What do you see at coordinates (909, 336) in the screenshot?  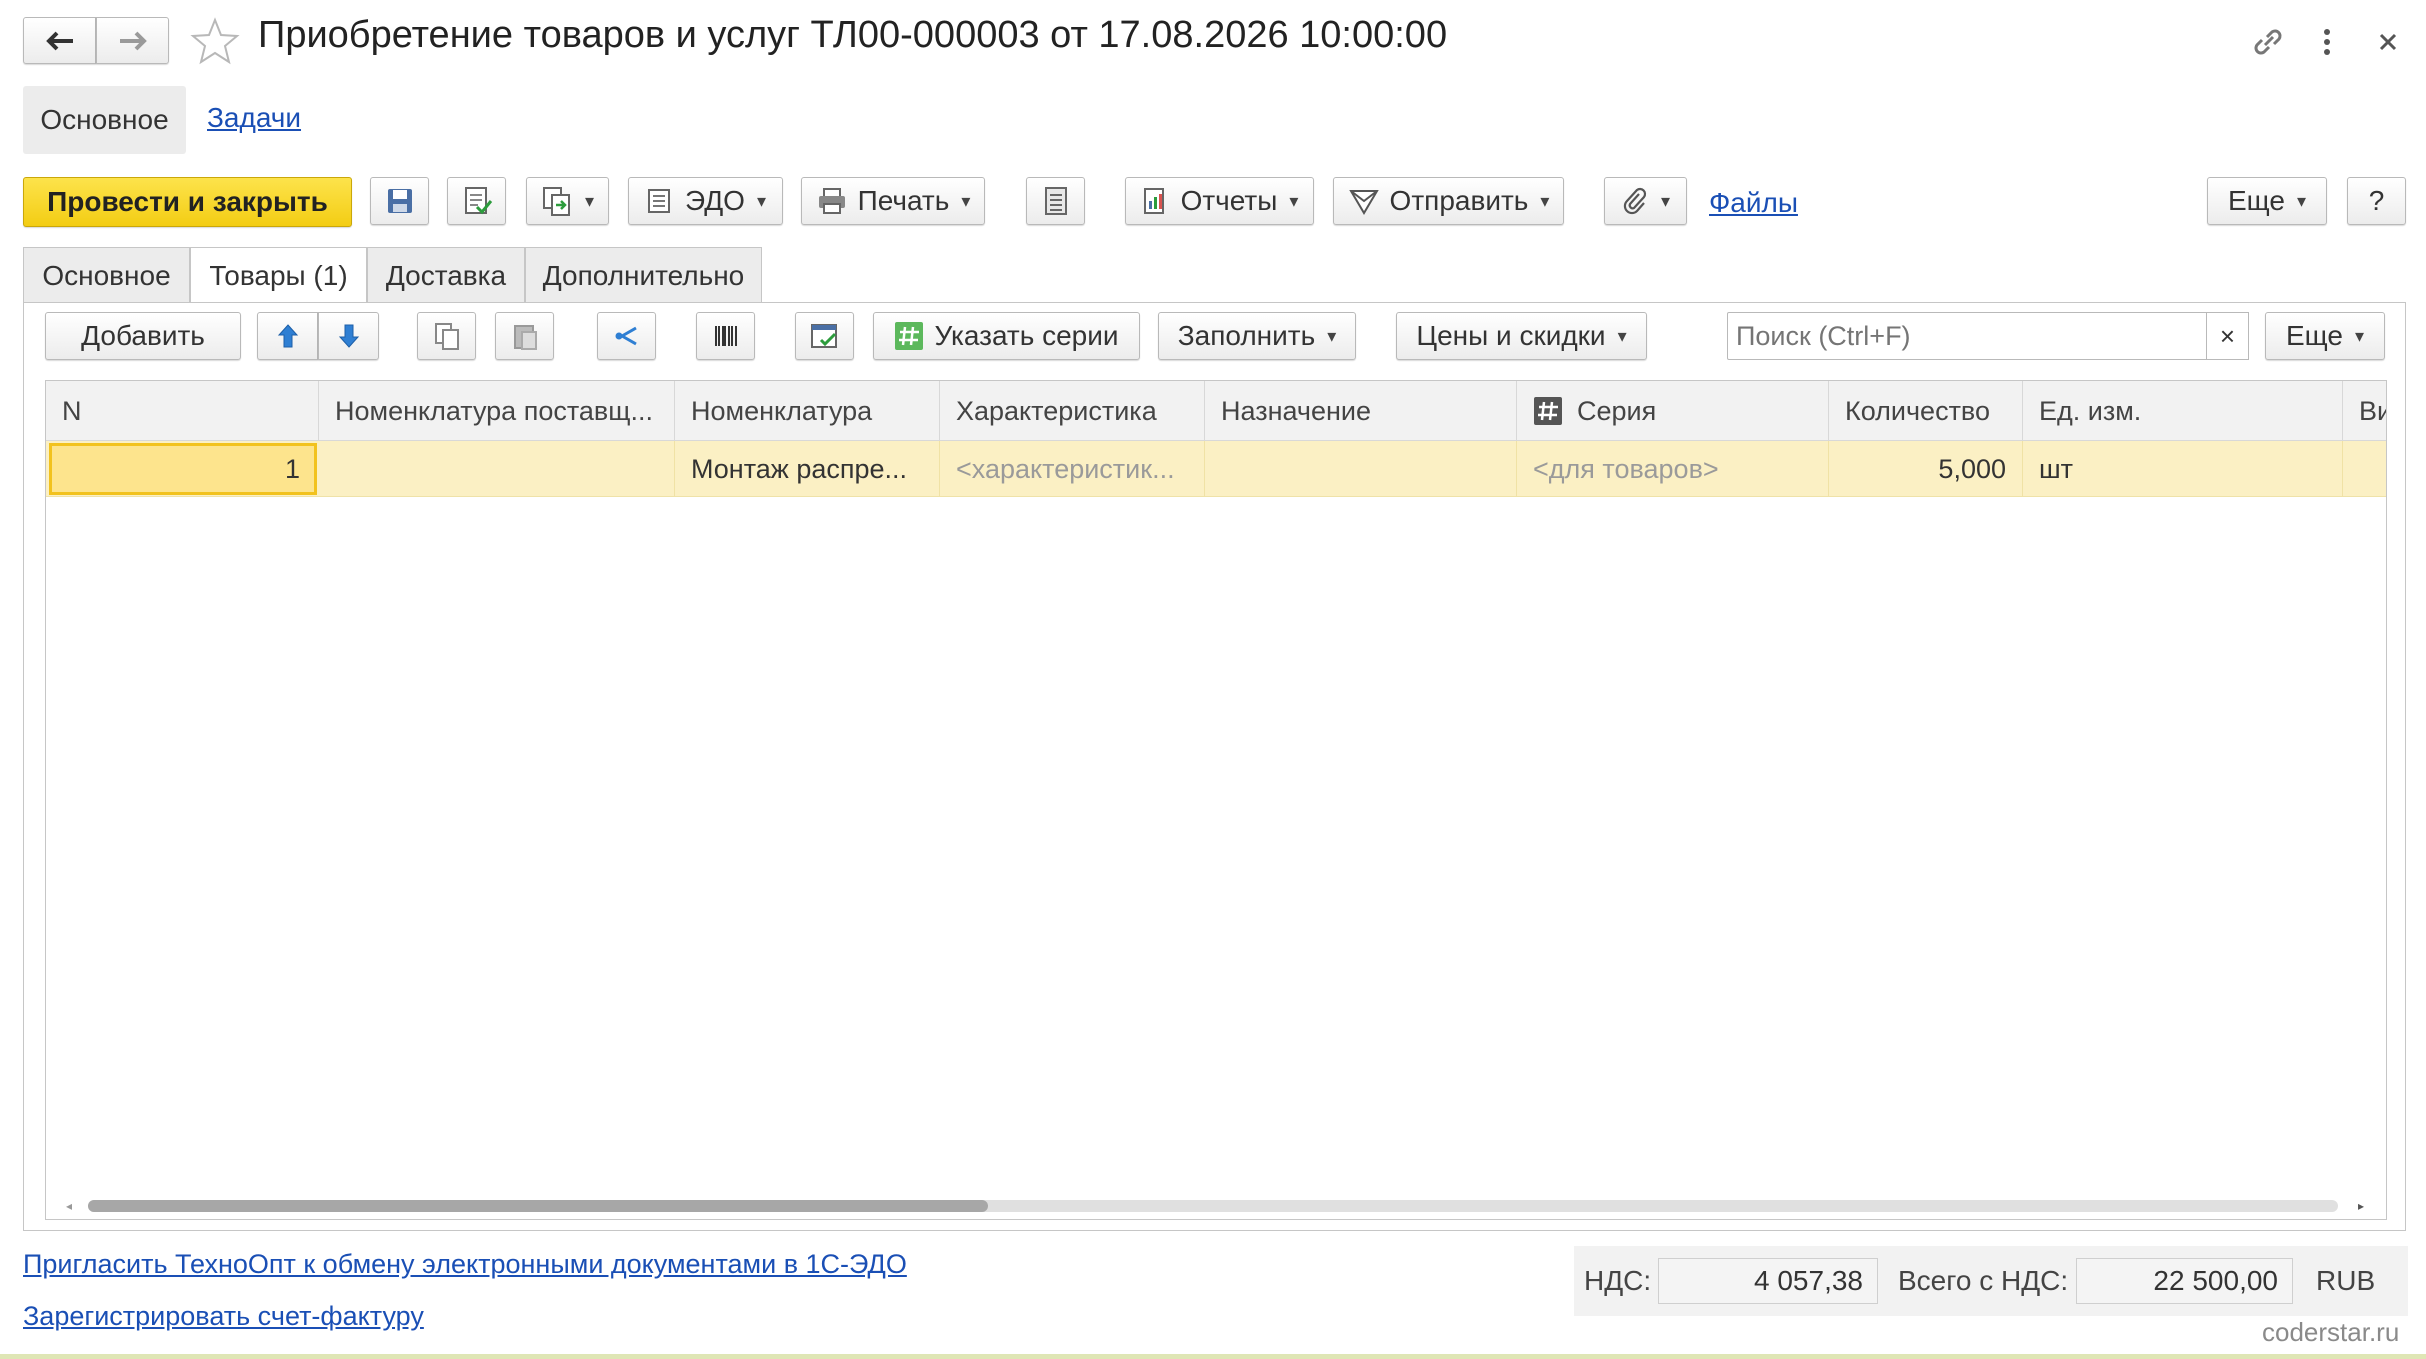 I see `hash-series-icon` at bounding box center [909, 336].